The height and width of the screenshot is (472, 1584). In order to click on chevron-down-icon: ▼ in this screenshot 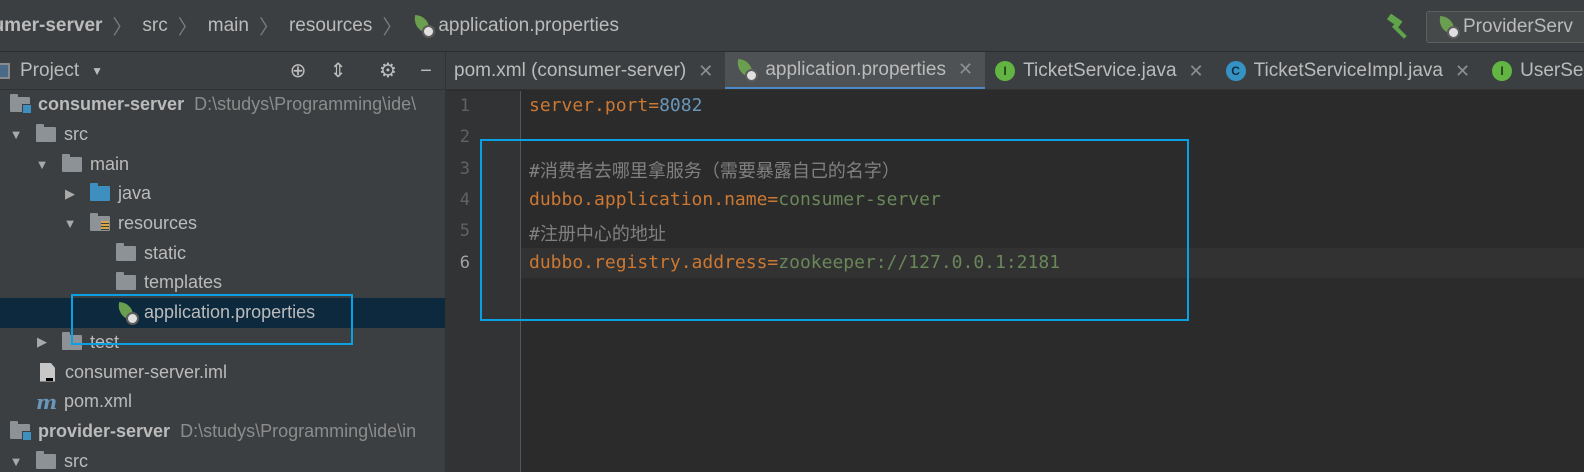, I will do `click(97, 70)`.